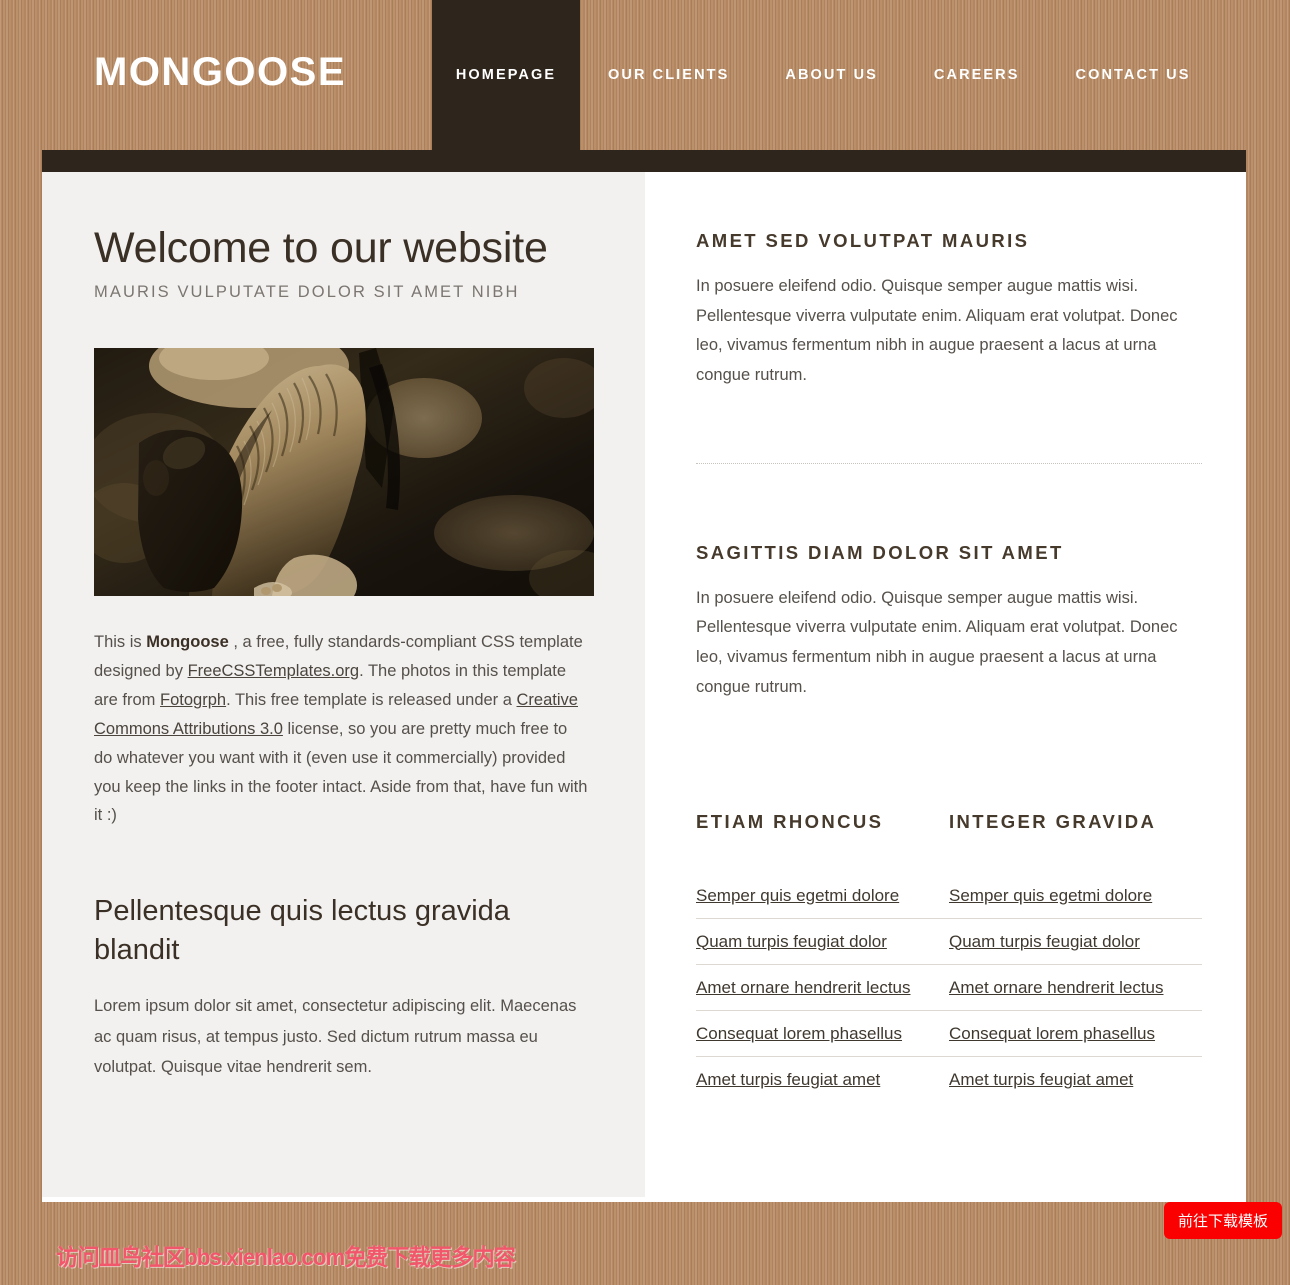 The height and width of the screenshot is (1285, 1290). I want to click on sidebar-heading-2: SAGITTIS DIAM DOLOR SIT AMET, so click(880, 552).